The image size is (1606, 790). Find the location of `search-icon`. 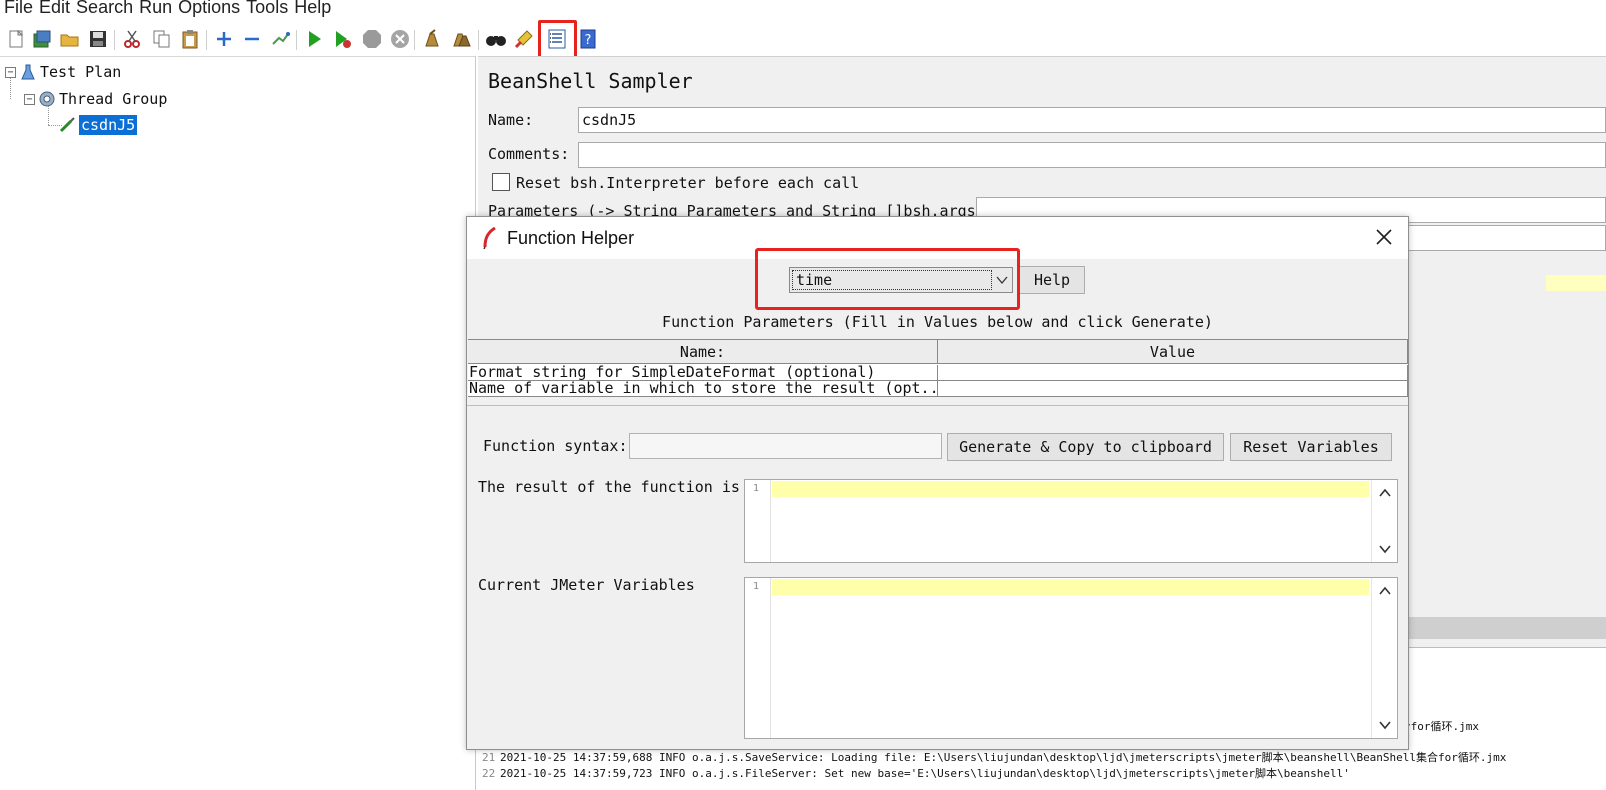

search-icon is located at coordinates (496, 39).